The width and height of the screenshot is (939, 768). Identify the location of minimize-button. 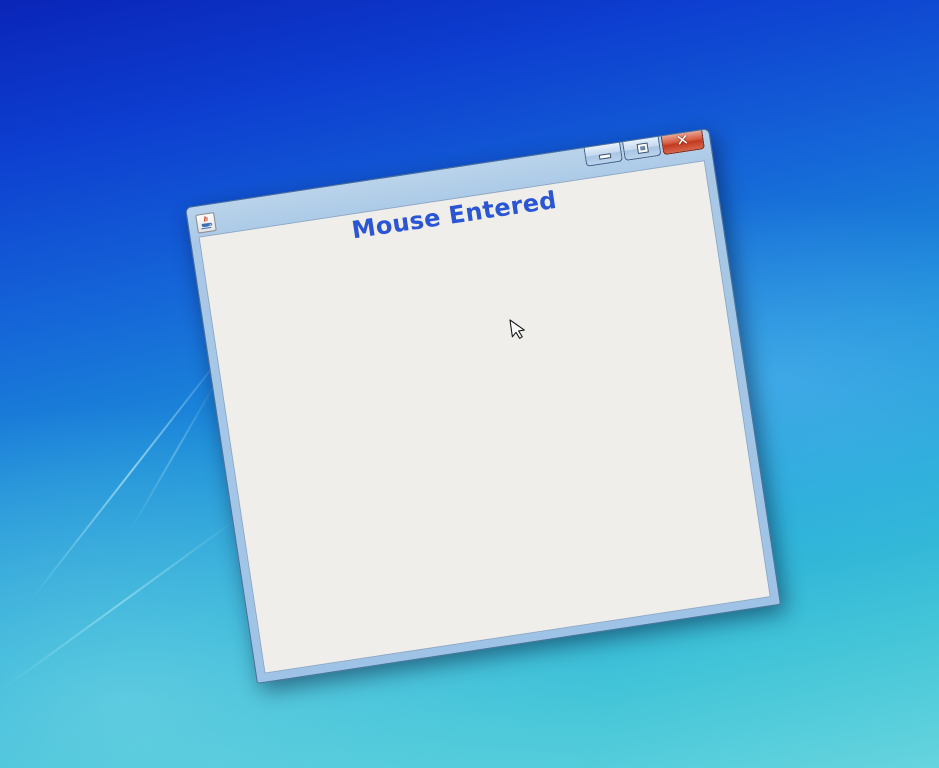
(603, 154).